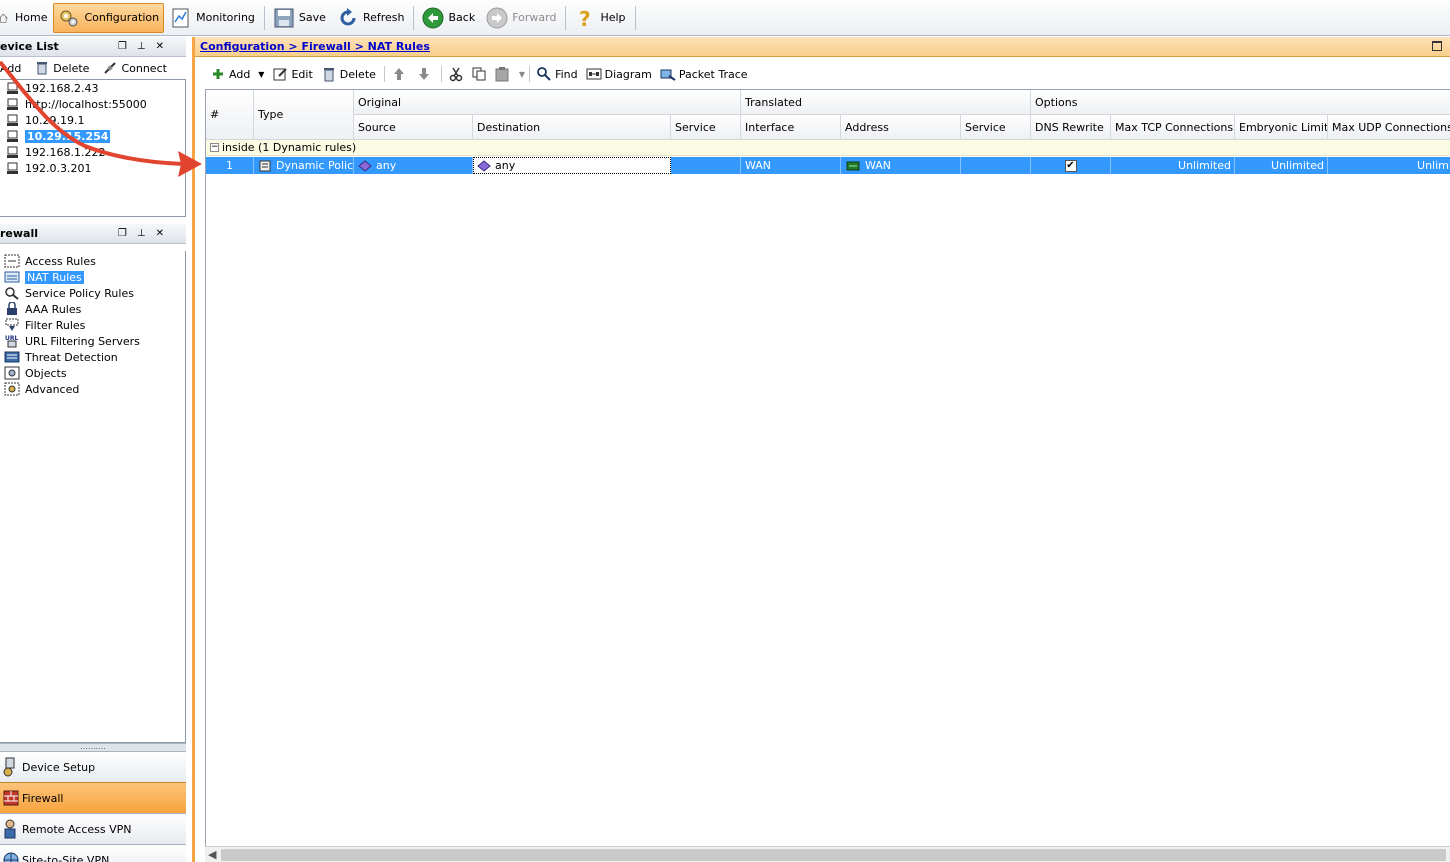  I want to click on find-button: Find, so click(557, 74).